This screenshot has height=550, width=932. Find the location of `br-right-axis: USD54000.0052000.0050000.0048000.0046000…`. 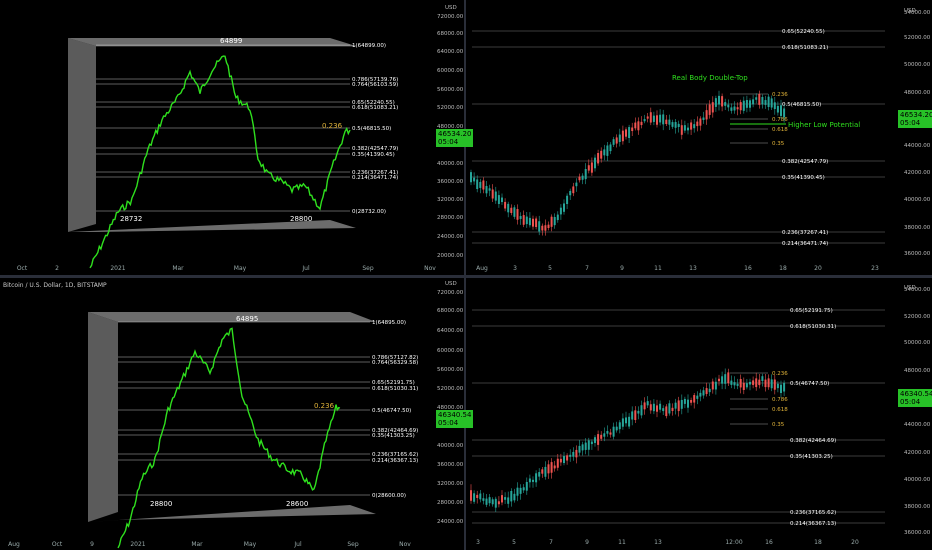

br-right-axis: USD54000.0052000.0050000.0048000.0046000… is located at coordinates (917, 410).